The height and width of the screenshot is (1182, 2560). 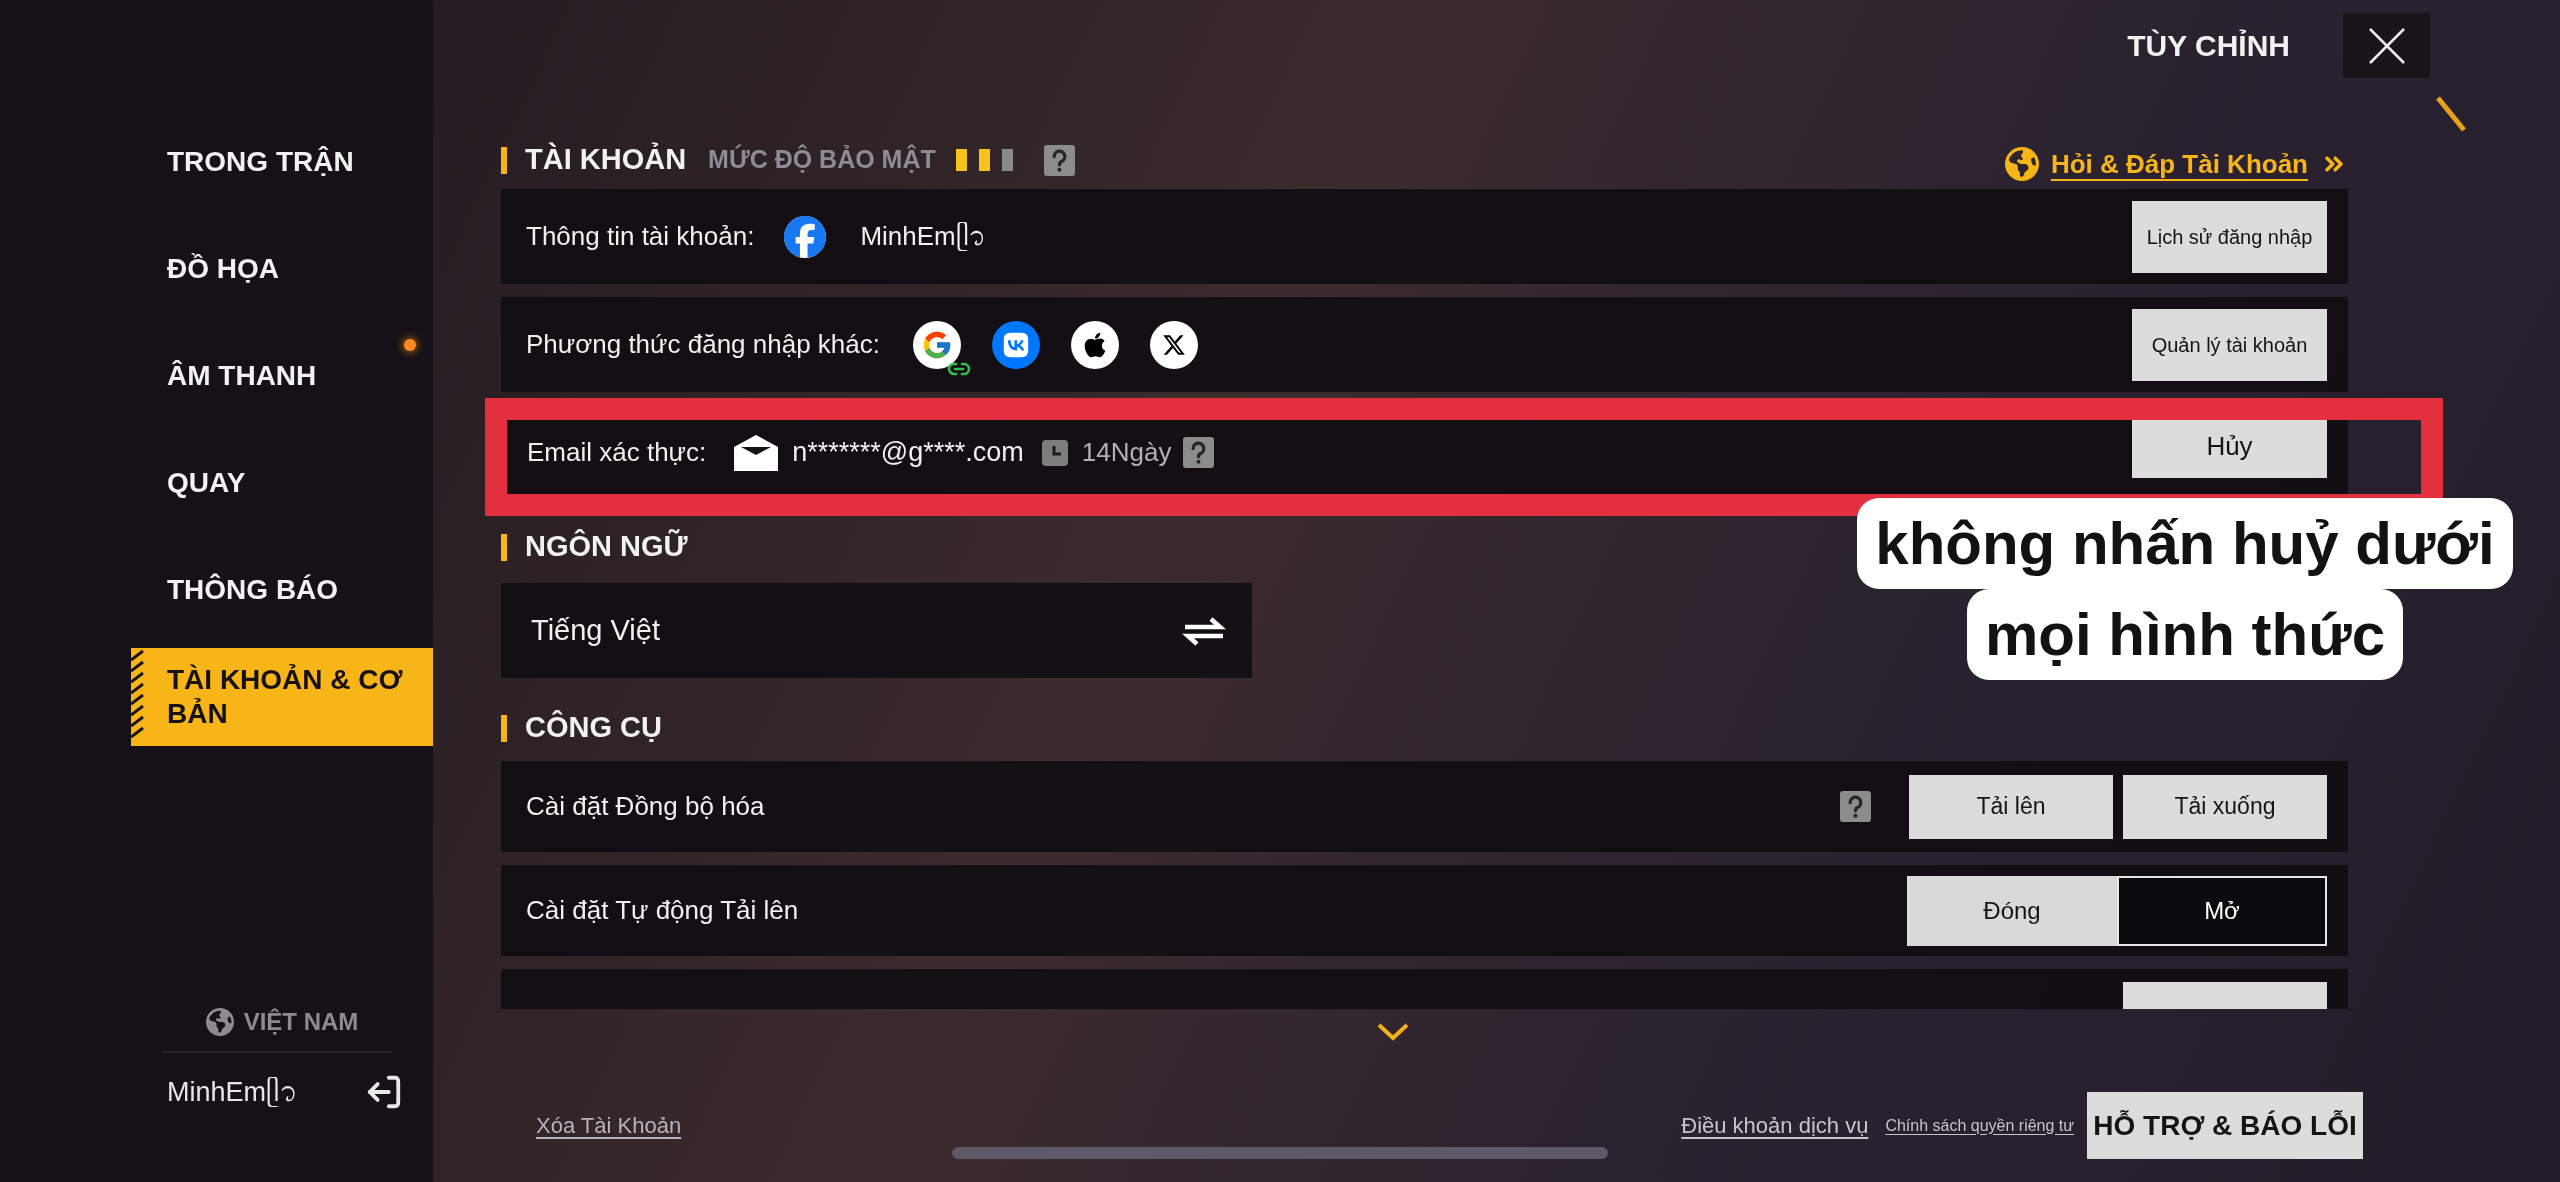 I want to click on sidebar-tab: ĐỒ HỌA, so click(x=282, y=269).